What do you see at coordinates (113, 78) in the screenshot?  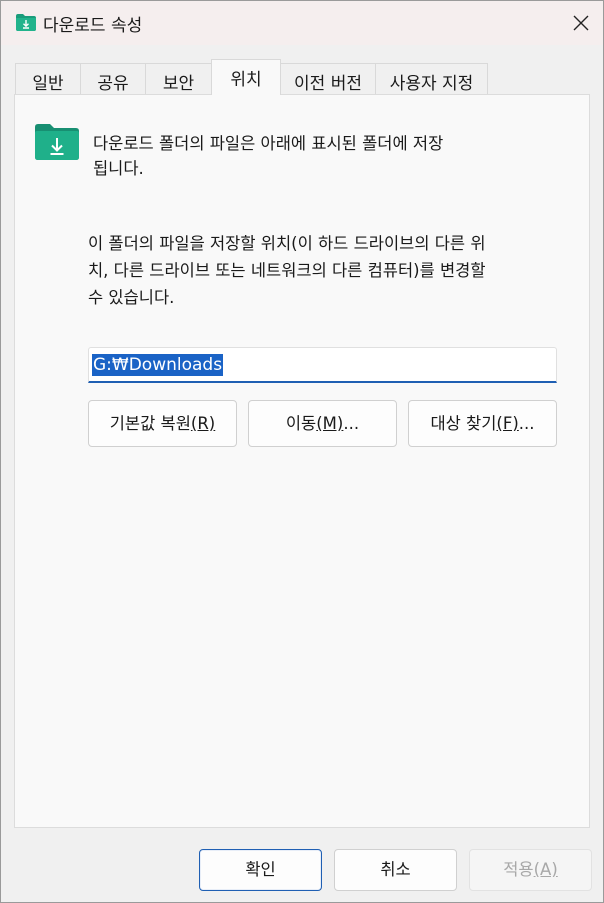 I see `tab-sharing: 공유` at bounding box center [113, 78].